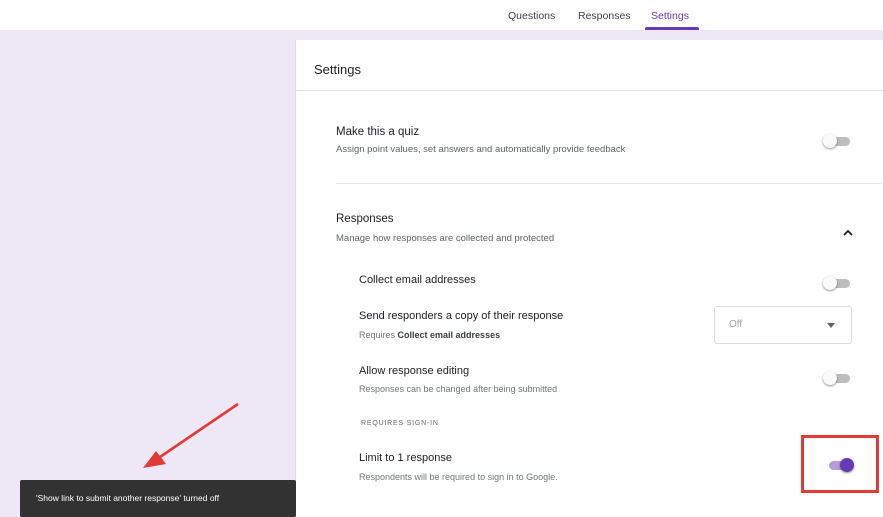 The width and height of the screenshot is (883, 517). Describe the element at coordinates (840, 464) in the screenshot. I see `highlight-box` at that location.